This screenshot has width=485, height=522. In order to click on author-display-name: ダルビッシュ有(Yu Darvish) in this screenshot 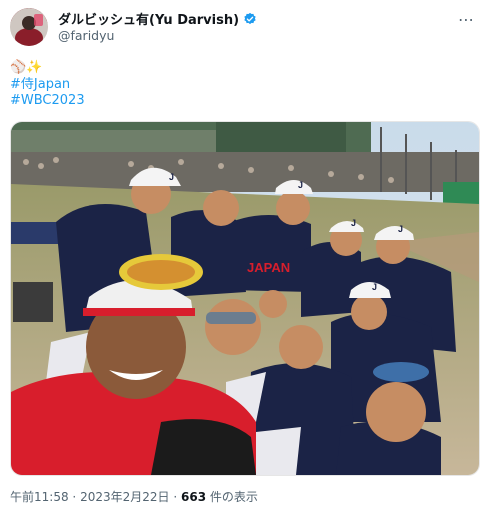, I will do `click(148, 18)`.